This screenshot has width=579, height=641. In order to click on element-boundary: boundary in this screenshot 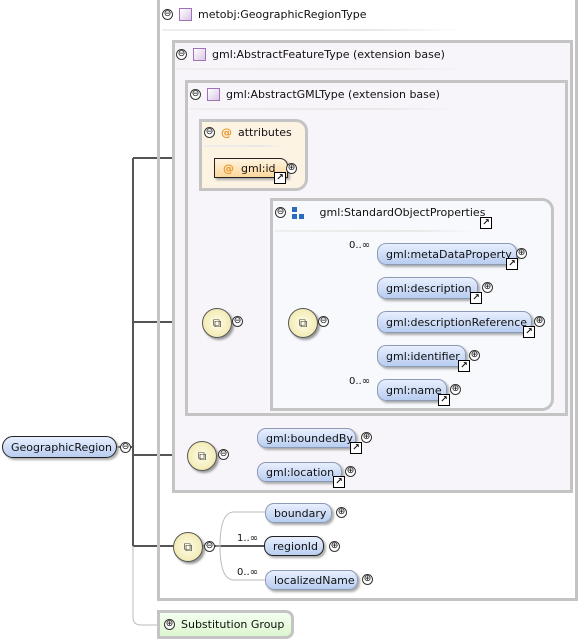, I will do `click(298, 513)`.